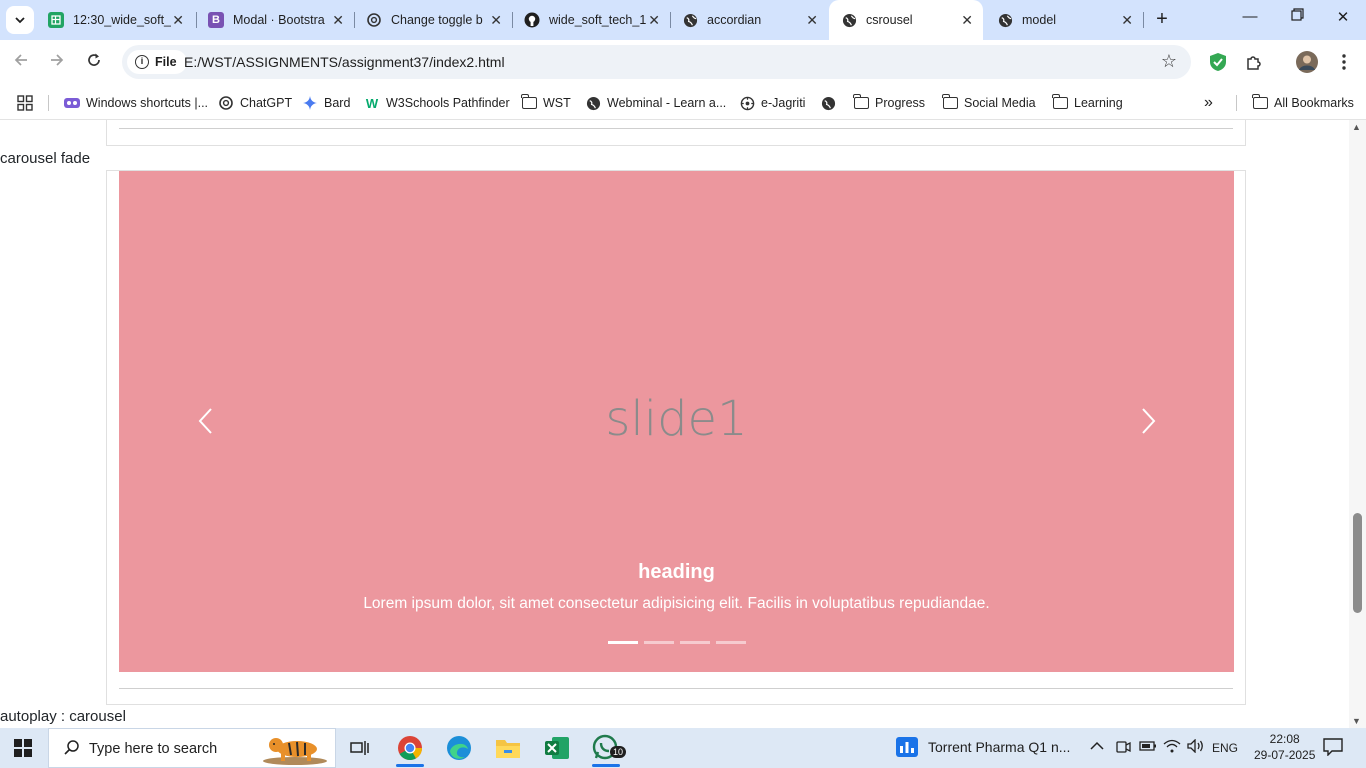 This screenshot has width=1366, height=768. Describe the element at coordinates (326, 103) in the screenshot. I see `bookmark-bard: Bard` at that location.